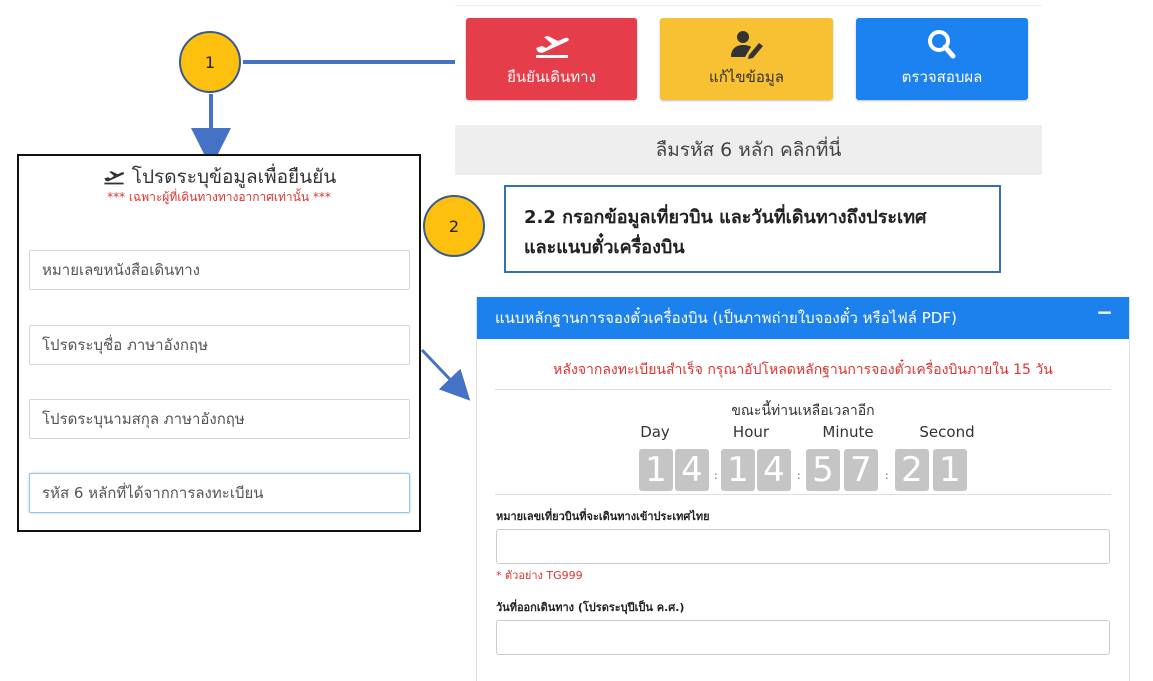 The width and height of the screenshot is (1153, 681). I want to click on step-2-callout-line2: และแนบตั๋วเครื่องบิน, so click(604, 247).